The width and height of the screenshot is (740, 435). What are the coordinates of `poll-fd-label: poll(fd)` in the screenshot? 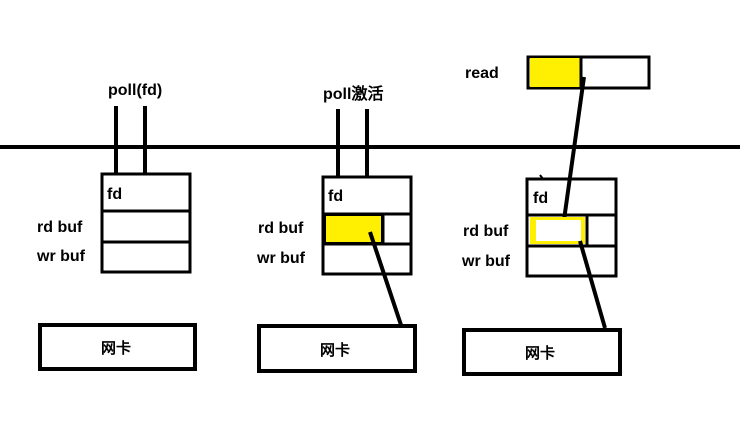 It's located at (135, 90).